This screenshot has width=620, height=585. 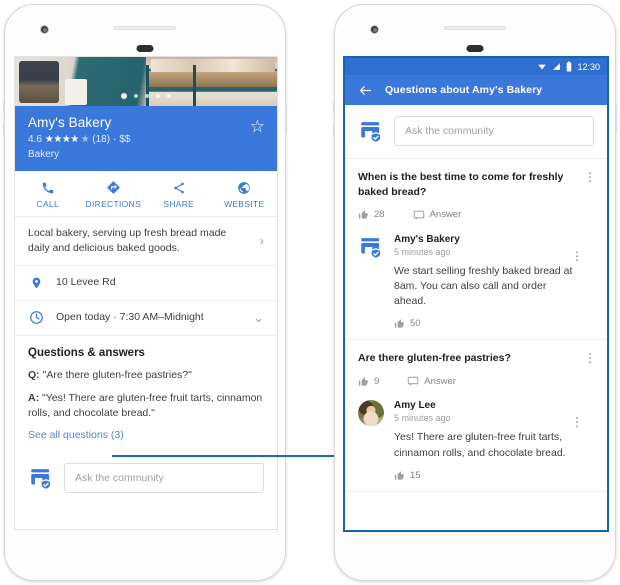 I want to click on photo-bag, so click(x=76, y=92).